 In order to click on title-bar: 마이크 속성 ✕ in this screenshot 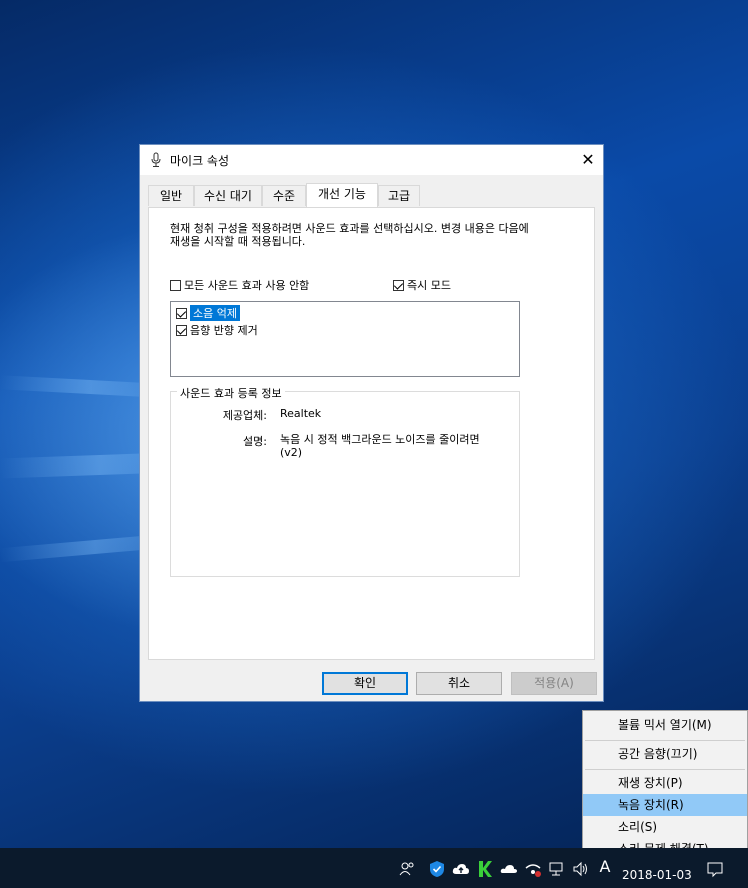, I will do `click(371, 160)`.